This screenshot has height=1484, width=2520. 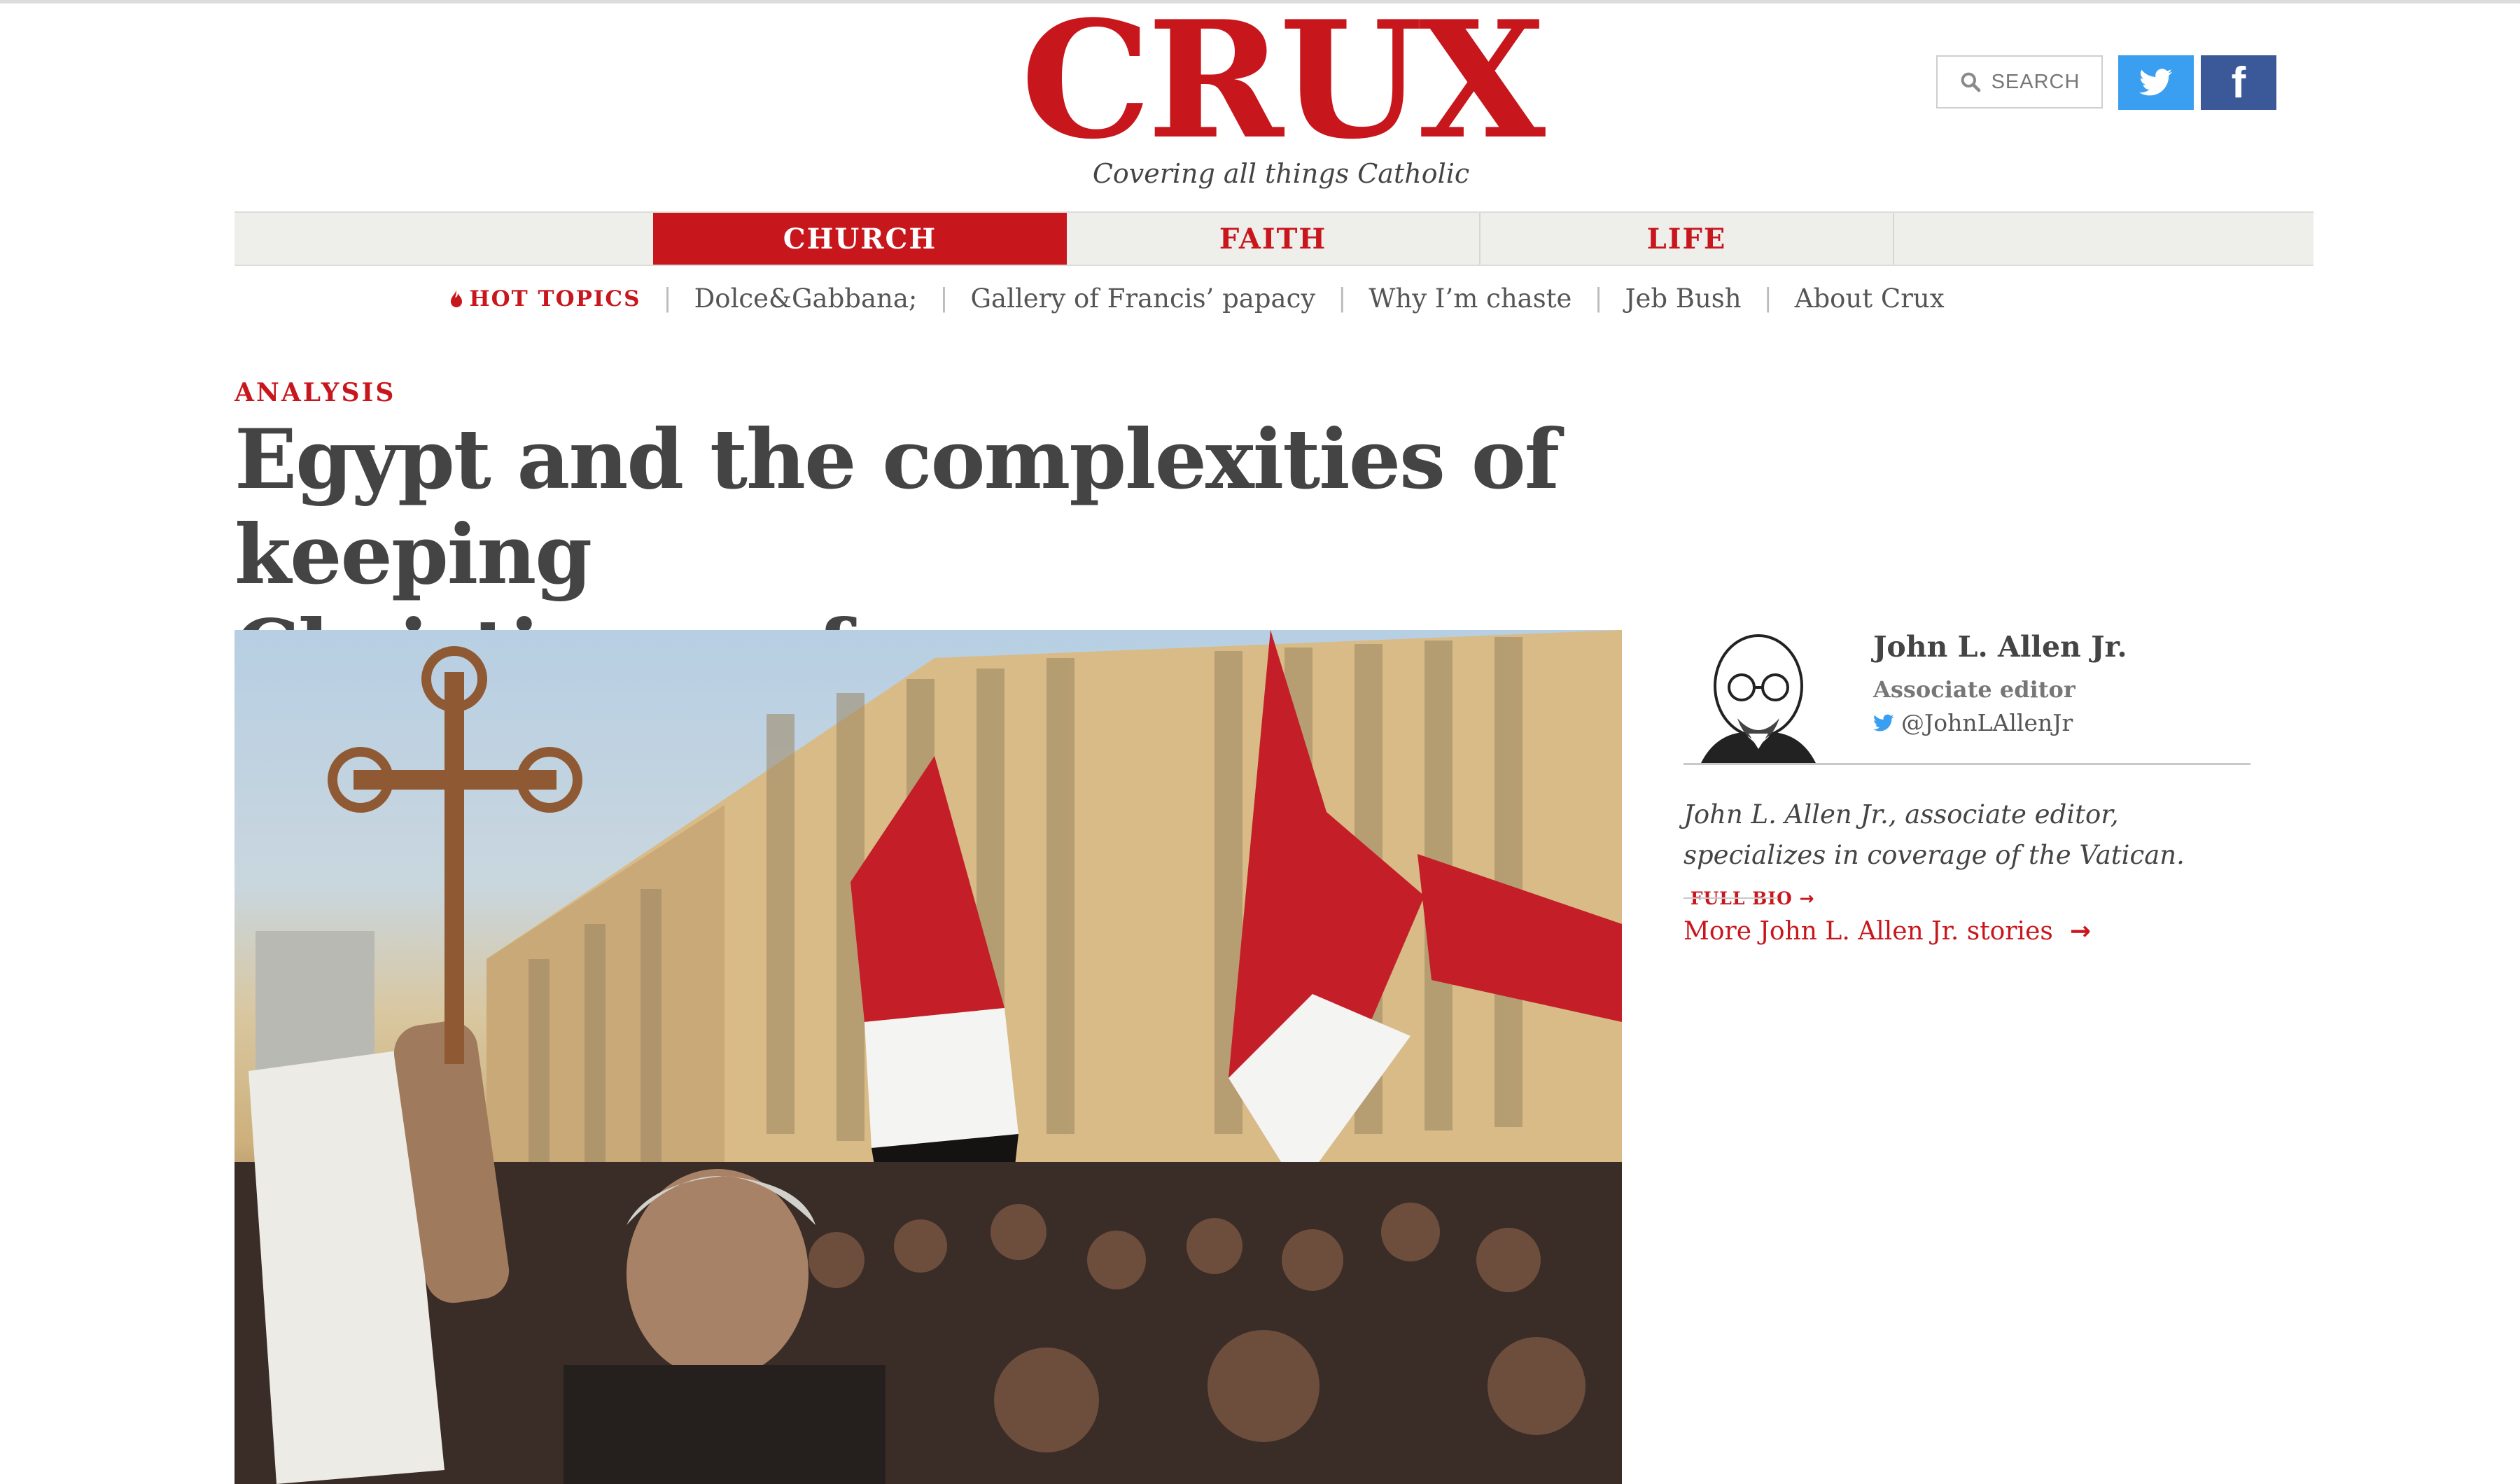 I want to click on hot-topics-label: HOT TOPICS, so click(x=544, y=299).